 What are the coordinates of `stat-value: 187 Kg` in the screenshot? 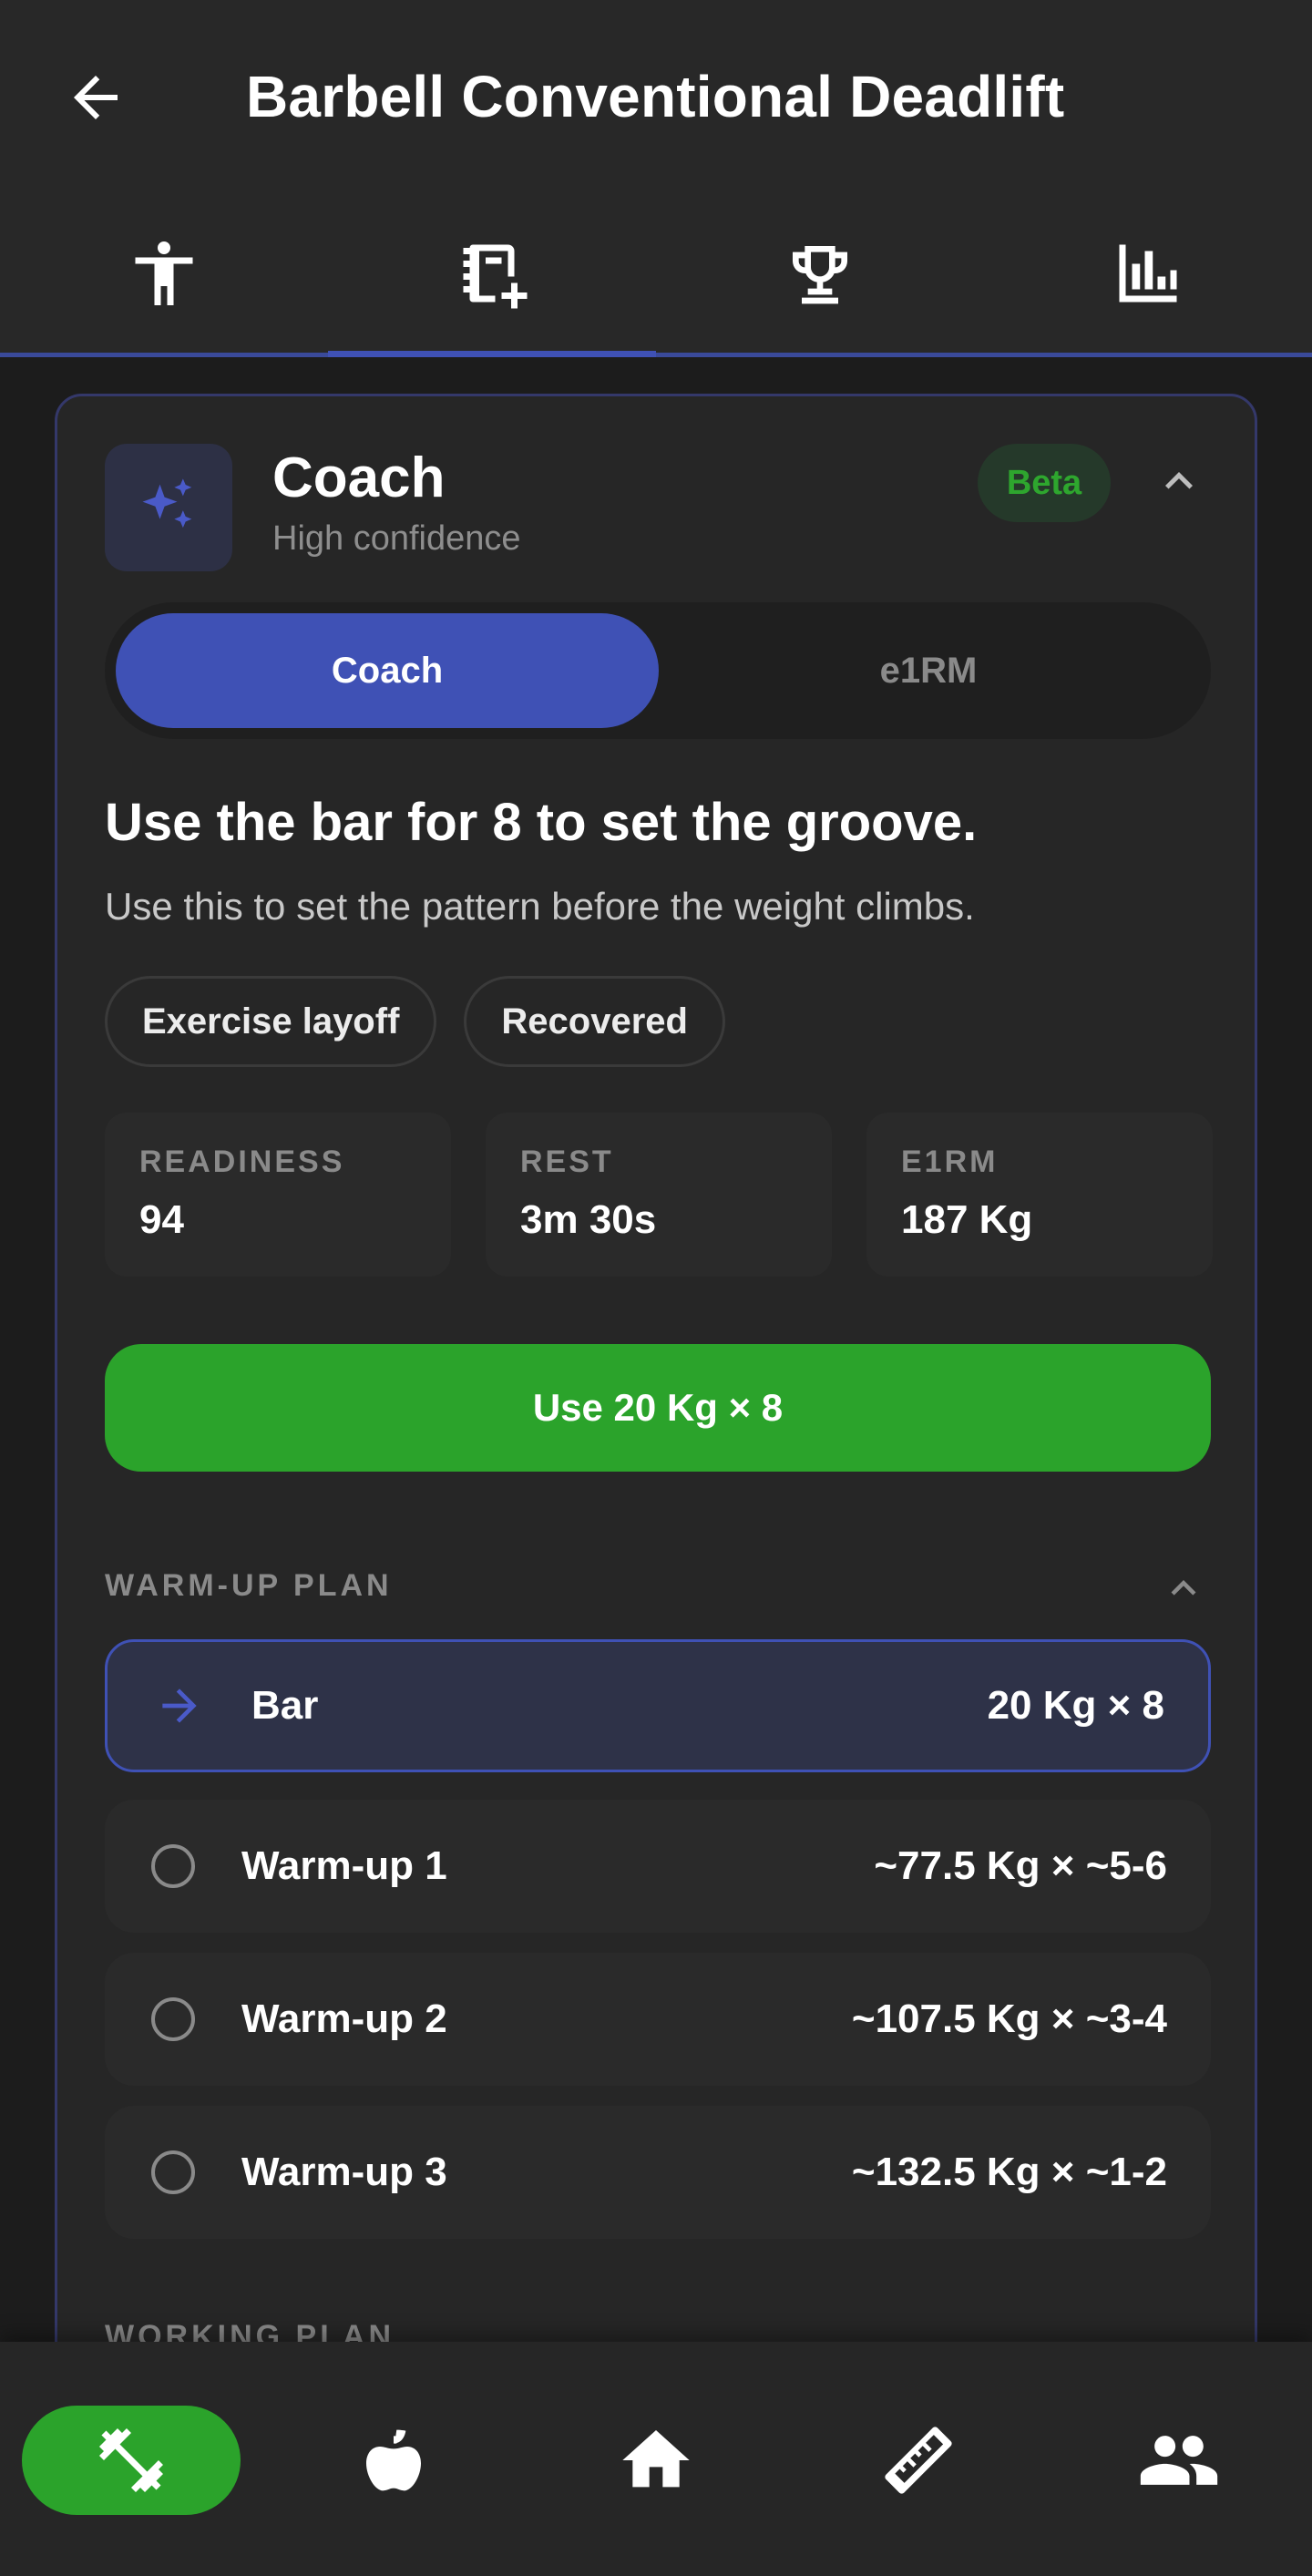 It's located at (967, 1219).